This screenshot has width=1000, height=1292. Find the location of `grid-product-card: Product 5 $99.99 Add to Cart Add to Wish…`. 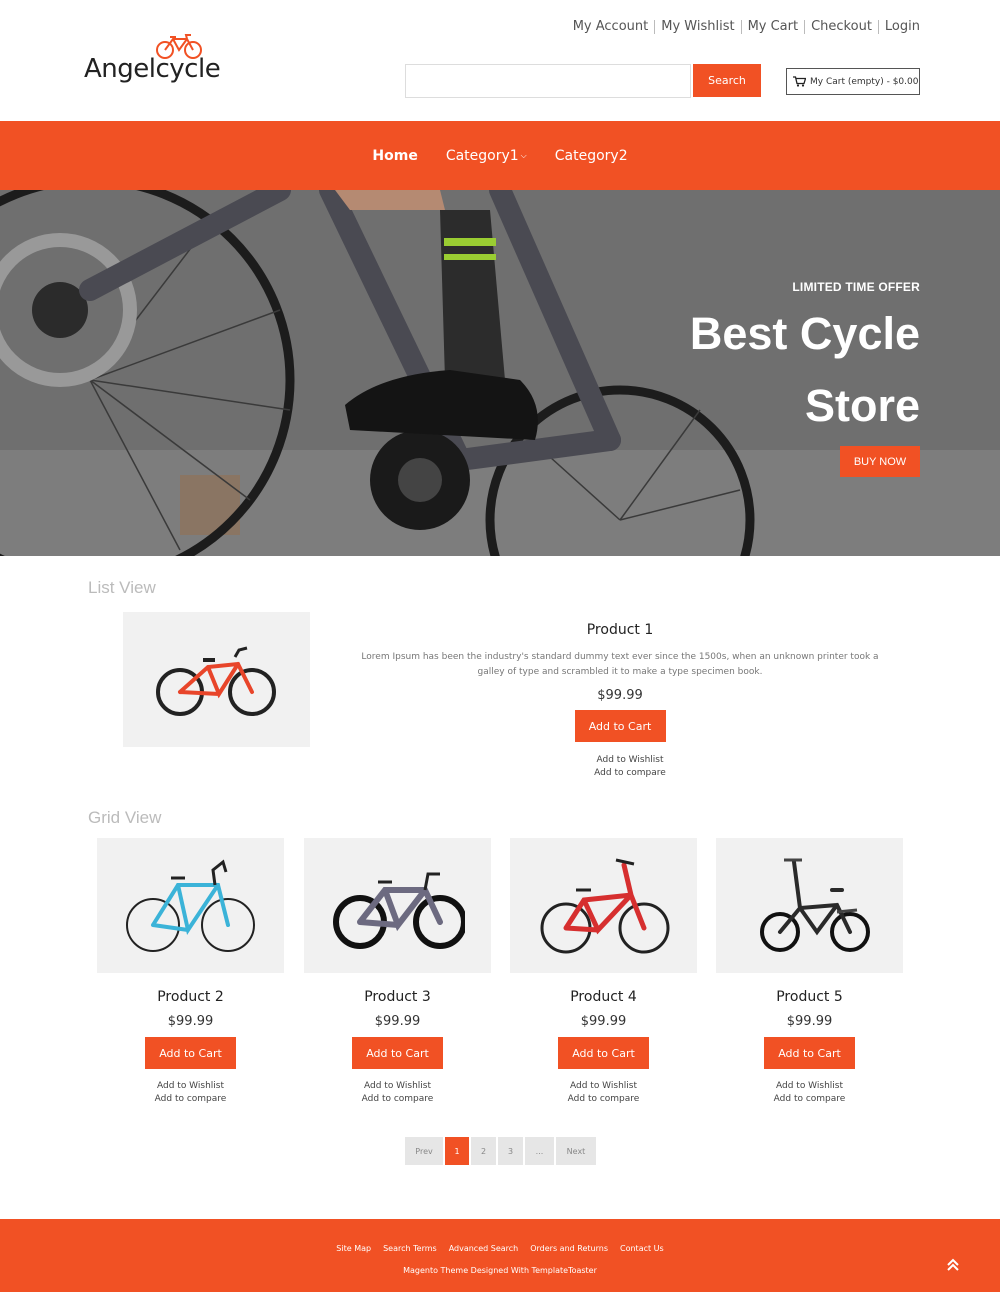

grid-product-card: Product 5 $99.99 Add to Cart Add to Wish… is located at coordinates (809, 972).